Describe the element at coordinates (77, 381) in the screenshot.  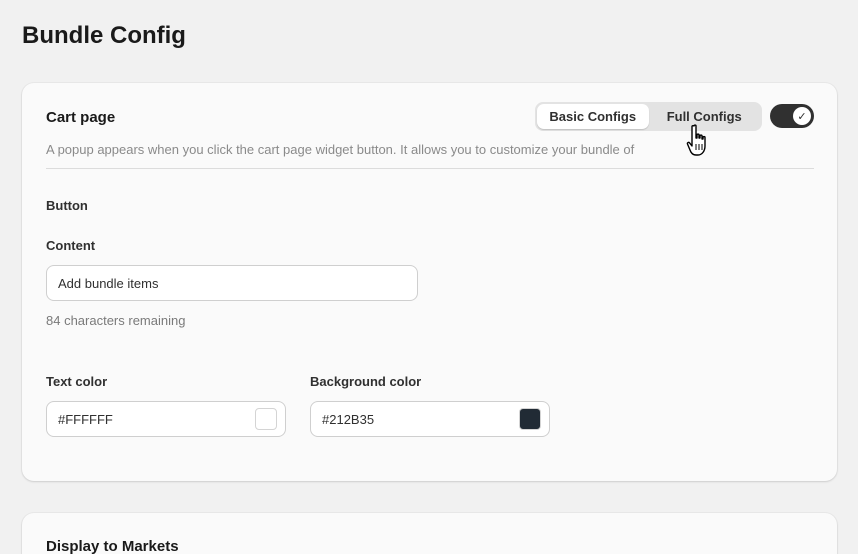
I see `text-color-label: Text color` at that location.